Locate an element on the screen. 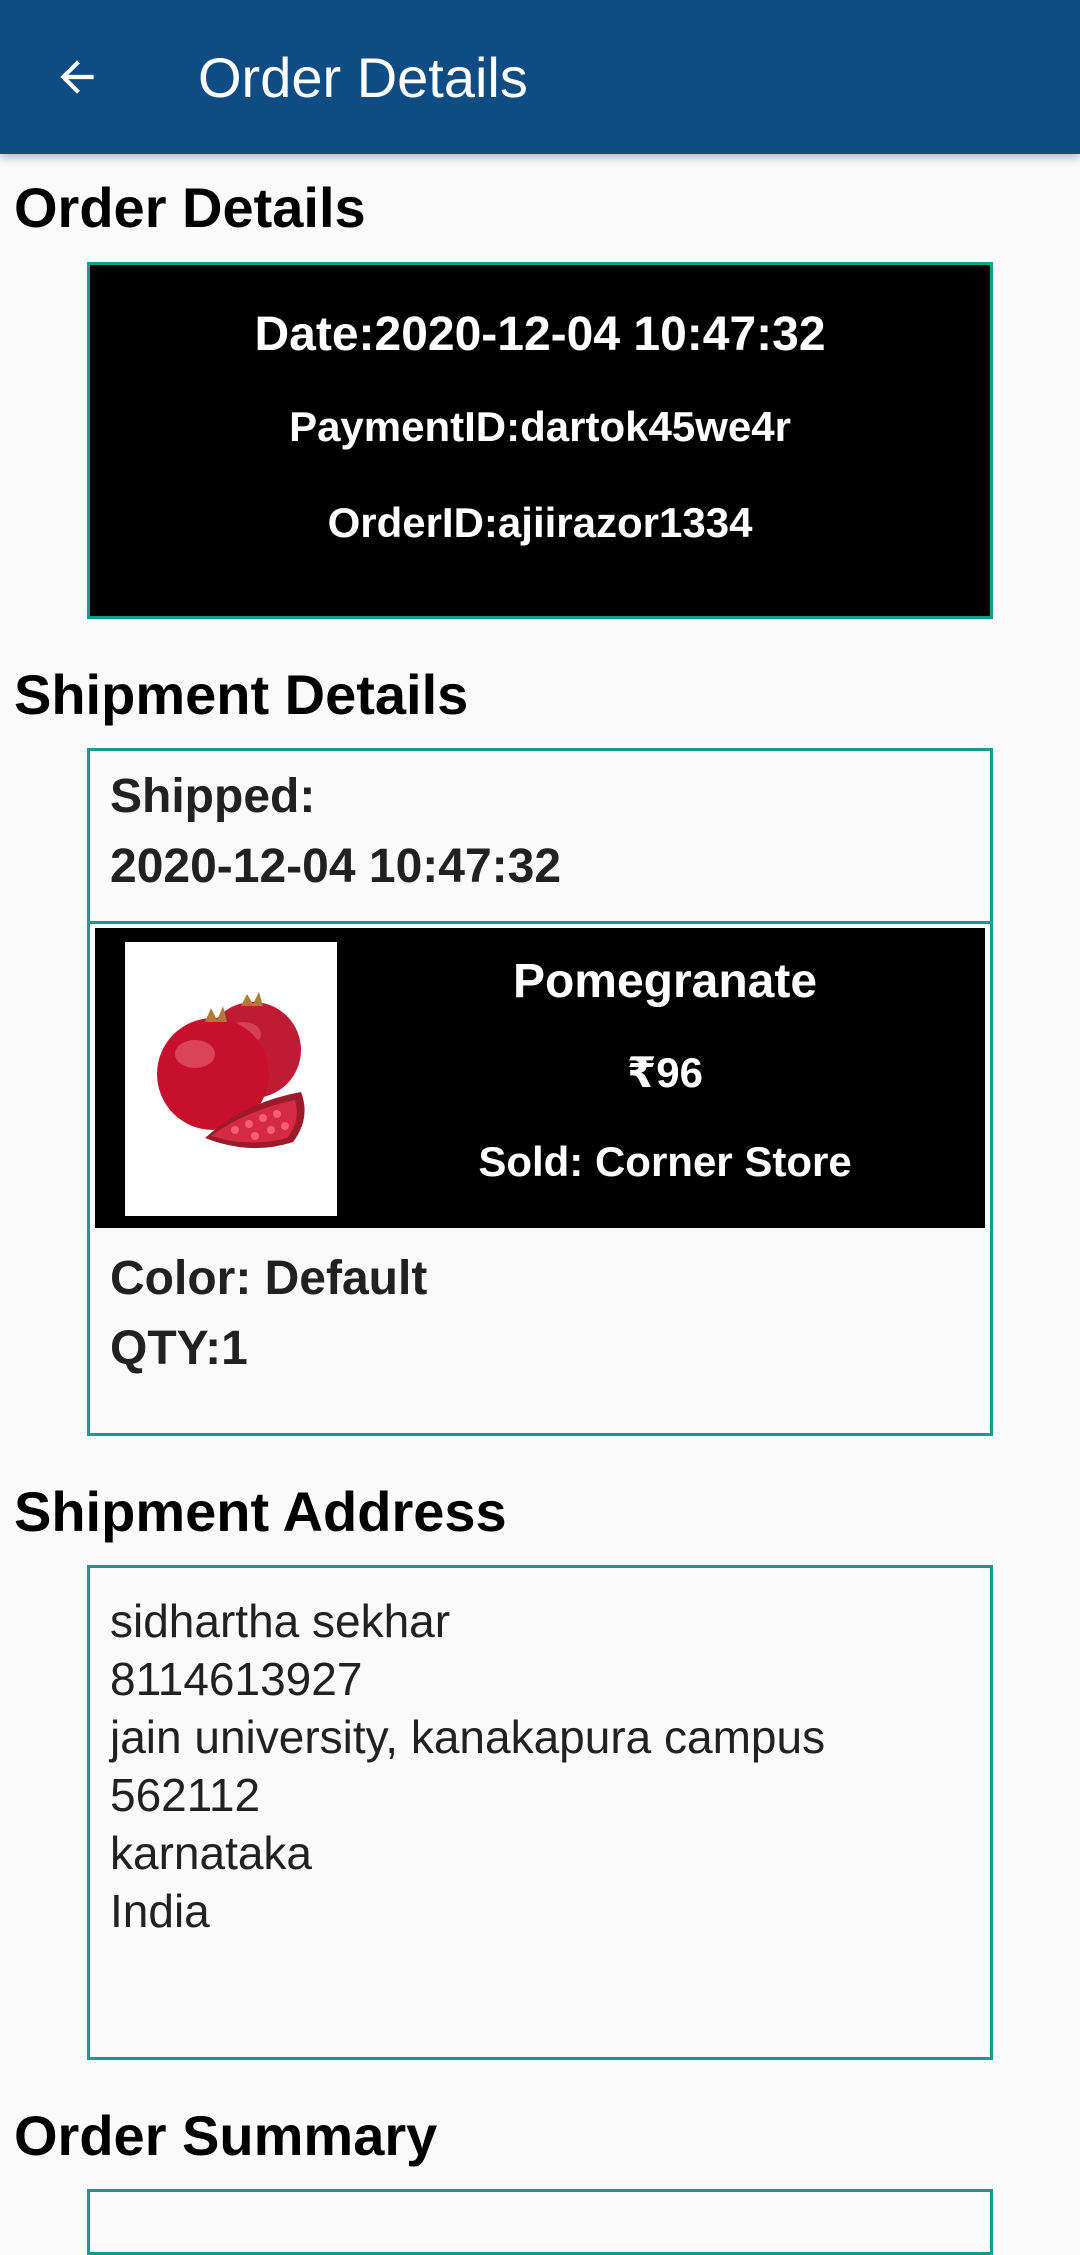 Image resolution: width=1080 pixels, height=2255 pixels. product-color: Color: Default is located at coordinates (269, 1278).